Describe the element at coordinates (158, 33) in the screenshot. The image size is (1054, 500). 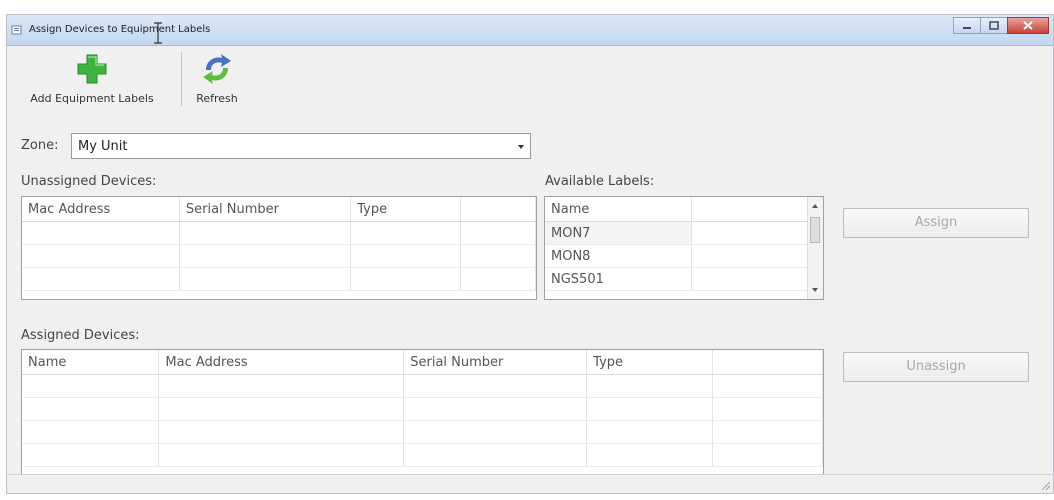
I see `text-cursor-icon` at that location.